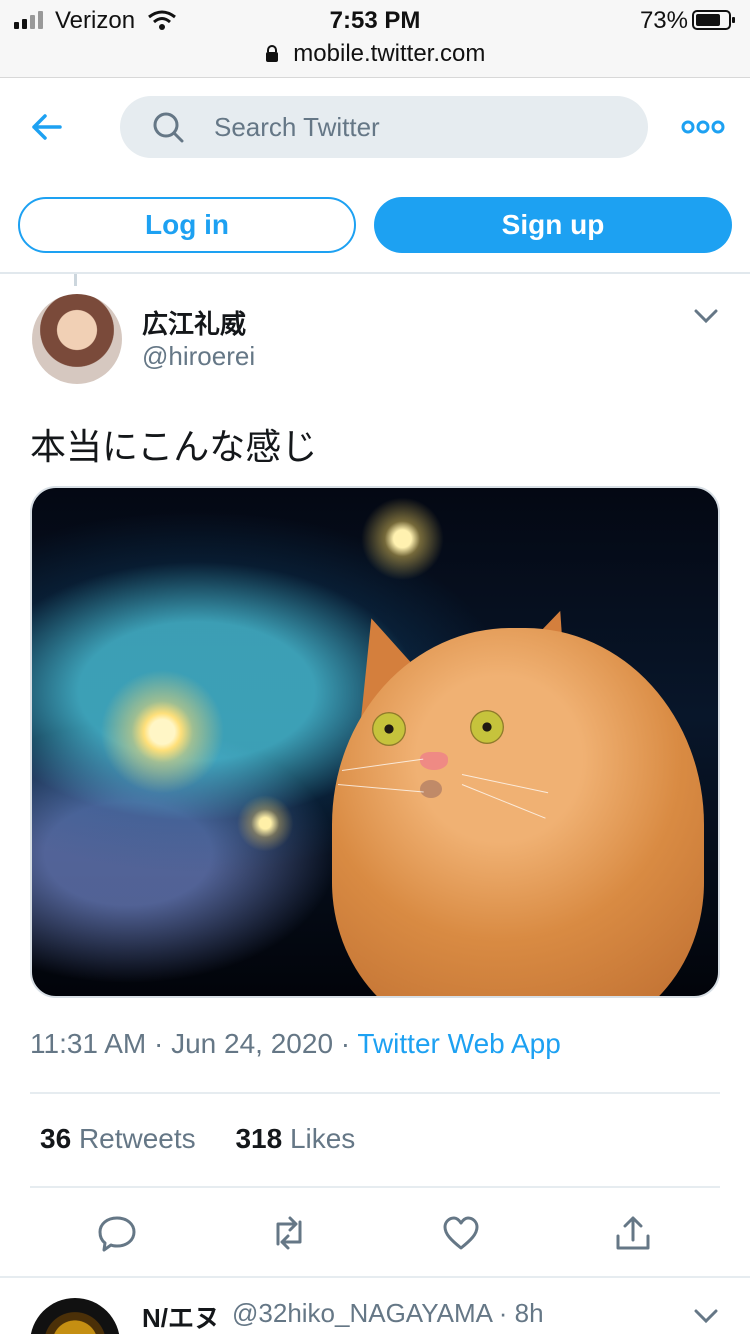  Describe the element at coordinates (713, 20) in the screenshot. I see `battery-icon` at that location.